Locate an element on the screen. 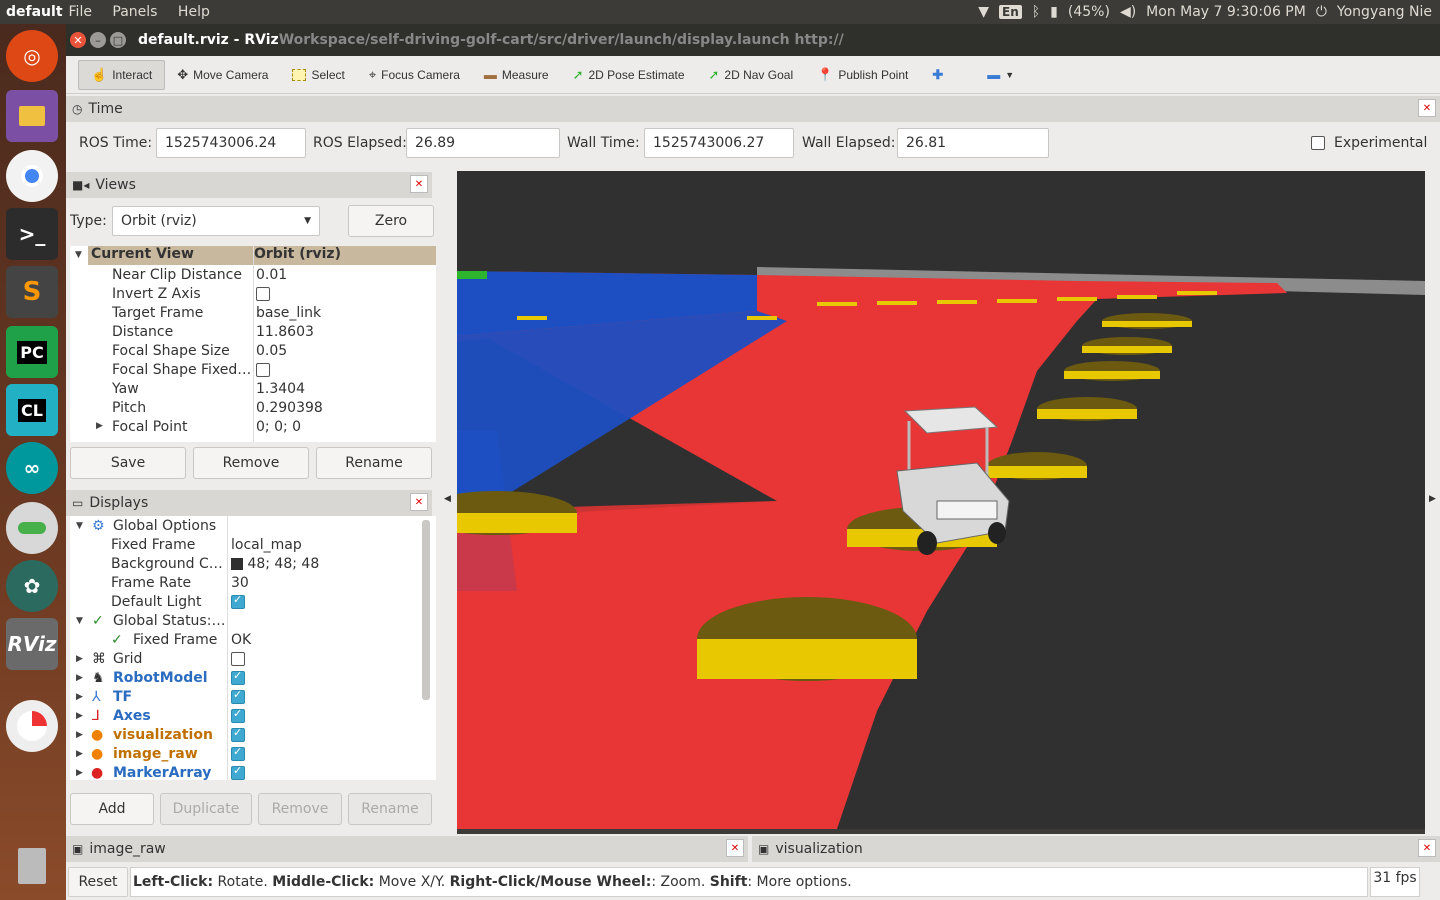 This screenshot has height=900, width=1440. collapse-icon: ▼ is located at coordinates (78, 255).